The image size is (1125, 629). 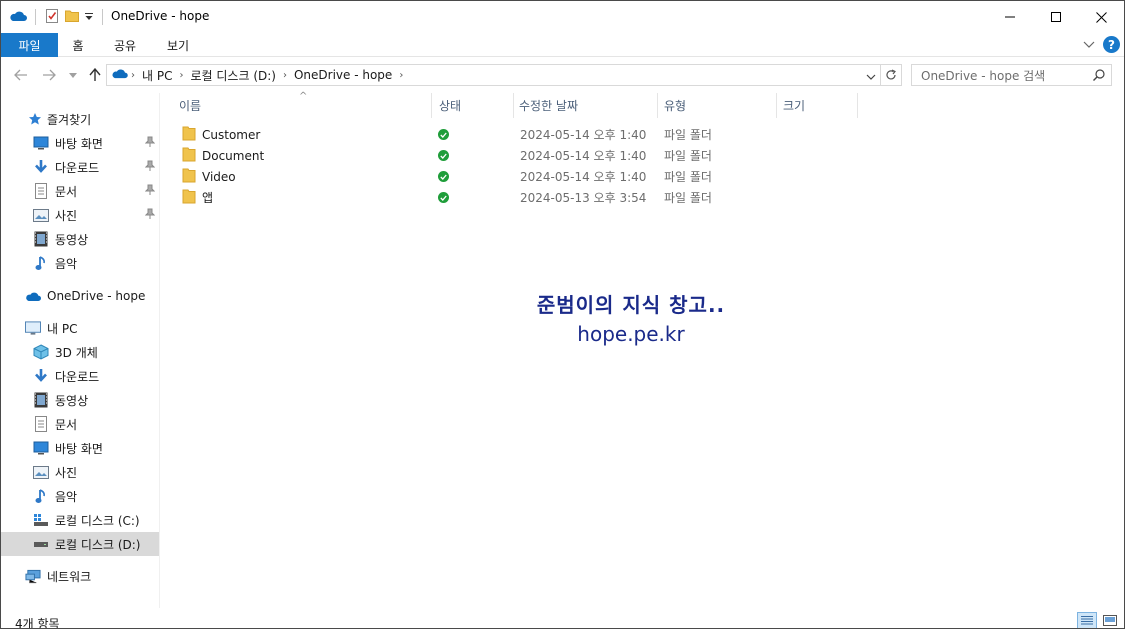 I want to click on nav-label: 동영상, so click(x=72, y=400).